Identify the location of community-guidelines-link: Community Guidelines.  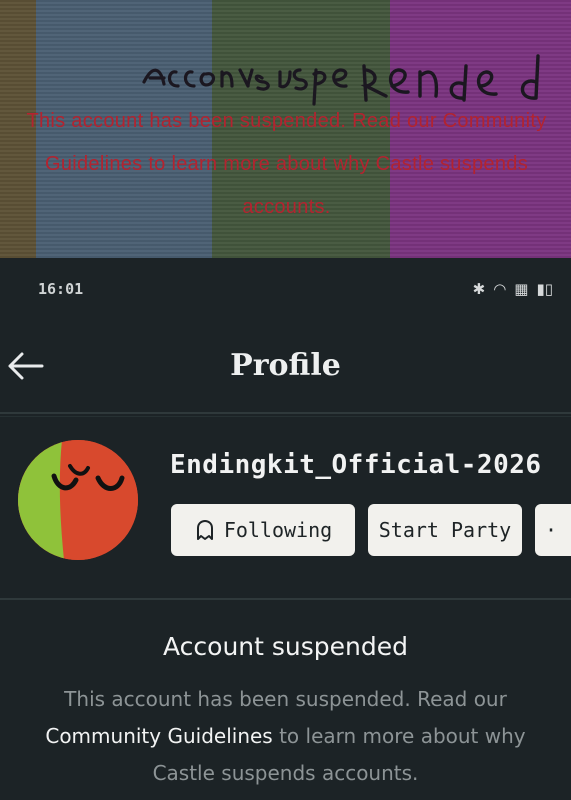
(158, 736).